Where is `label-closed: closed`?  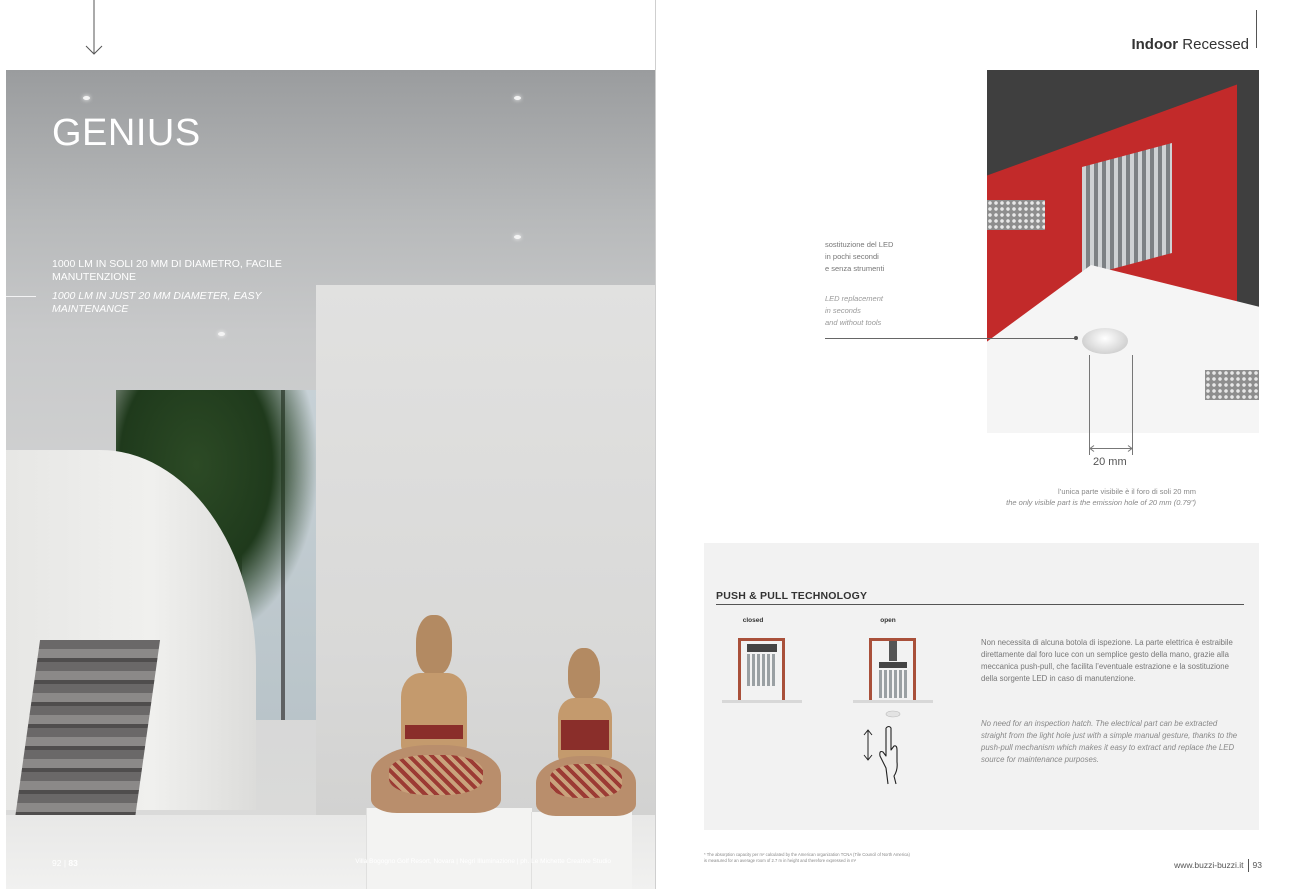 label-closed: closed is located at coordinates (753, 620).